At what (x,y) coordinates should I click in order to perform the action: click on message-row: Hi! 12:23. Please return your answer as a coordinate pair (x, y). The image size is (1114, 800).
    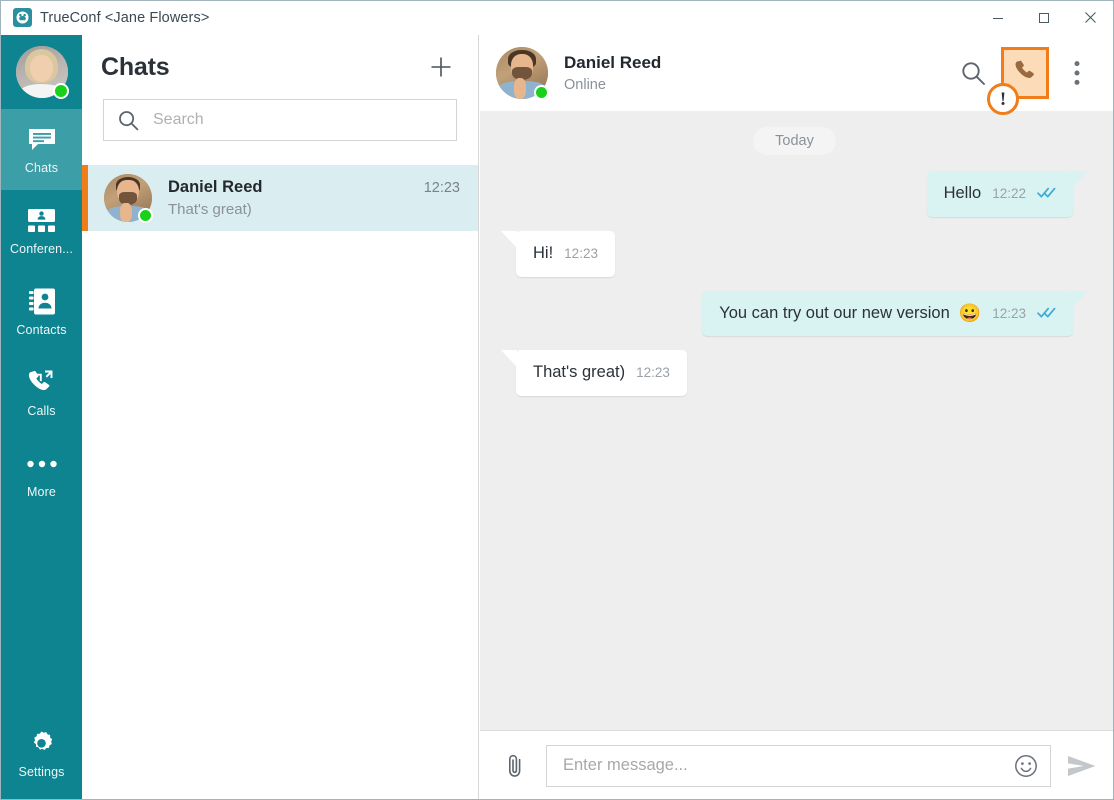
    Looking at the image, I should click on (794, 253).